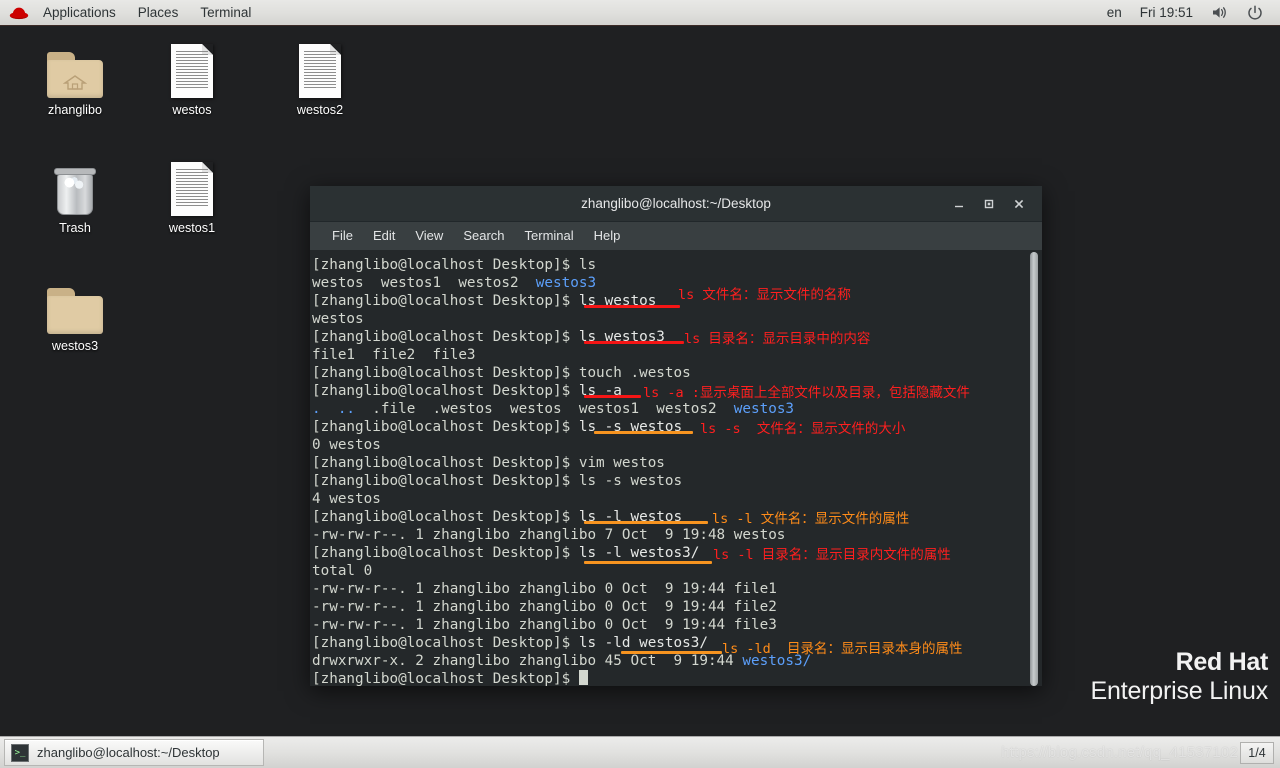  Describe the element at coordinates (676, 445) in the screenshot. I see `terminal-output-line: 0 westos` at that location.